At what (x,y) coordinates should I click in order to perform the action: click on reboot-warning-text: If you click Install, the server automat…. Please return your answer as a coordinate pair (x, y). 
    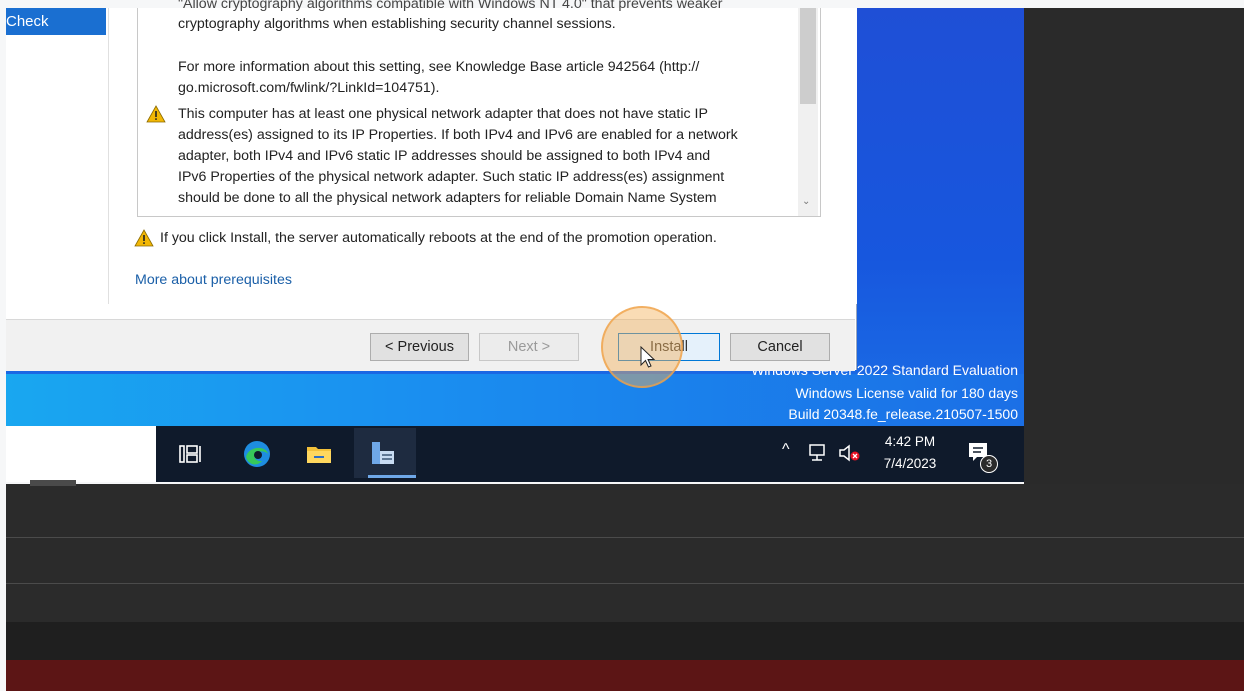
    Looking at the image, I should click on (438, 238).